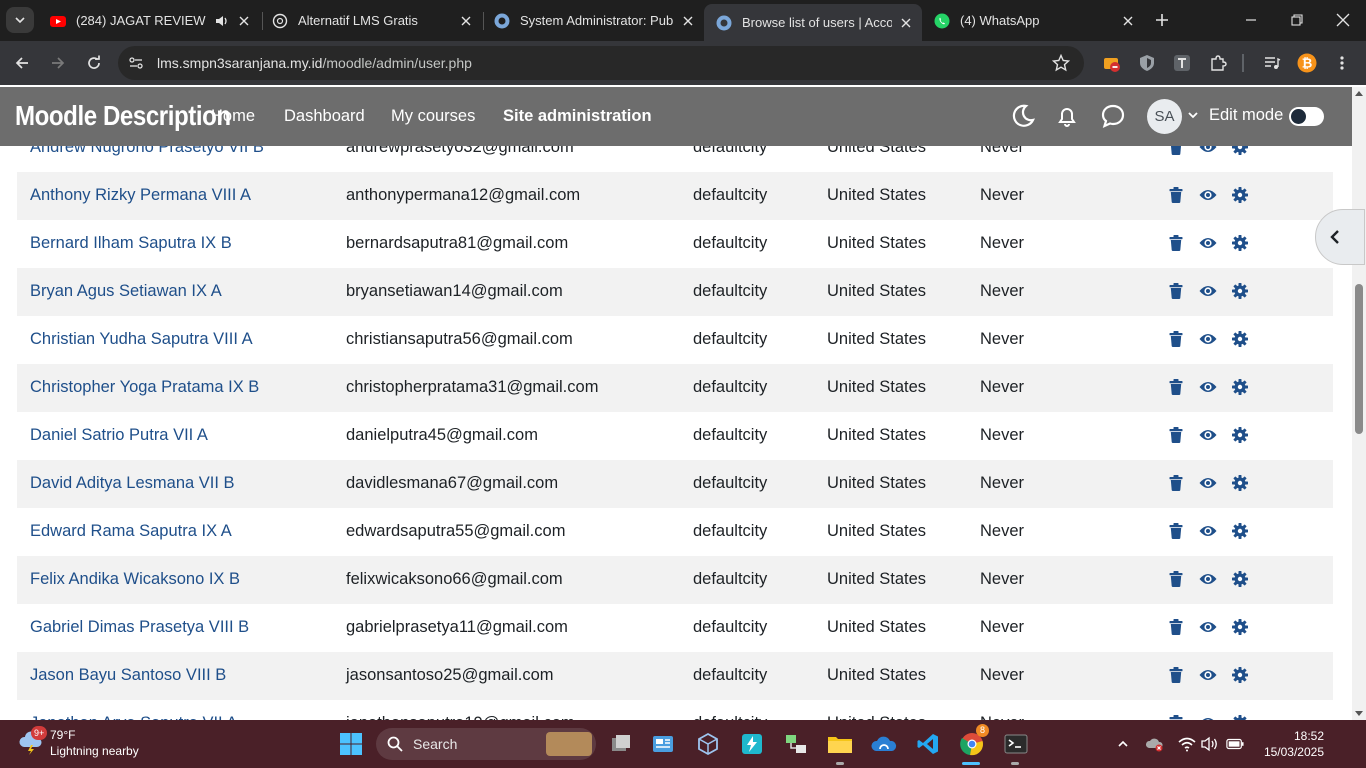 This screenshot has height=768, width=1366. Describe the element at coordinates (813, 22) in the screenshot. I see `tab-browse-users: Browse list of users | Accoun` at that location.